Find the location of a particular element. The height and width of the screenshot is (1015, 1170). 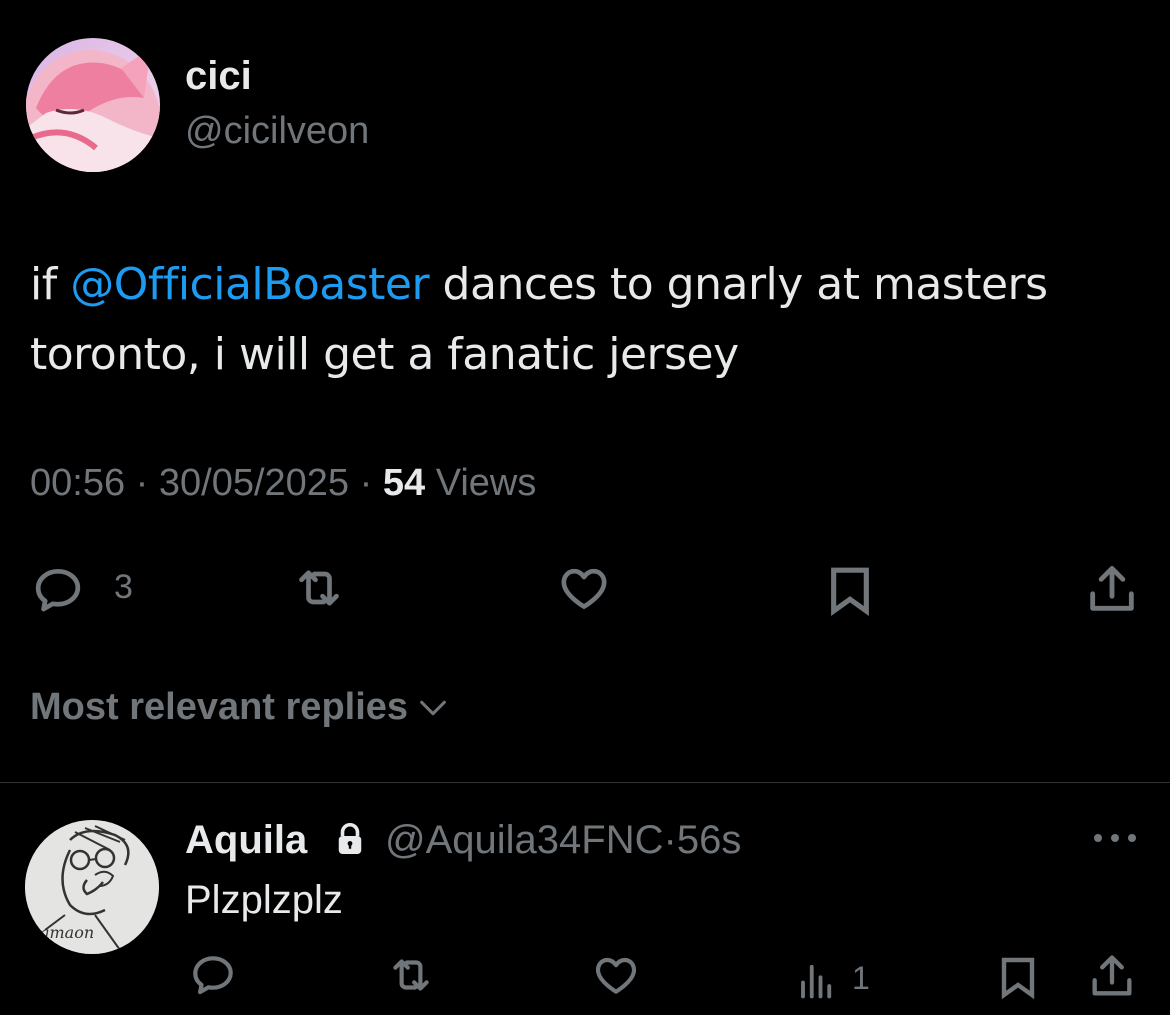

replies-sort-dropdown: Most relevant replies is located at coordinates (240, 707).